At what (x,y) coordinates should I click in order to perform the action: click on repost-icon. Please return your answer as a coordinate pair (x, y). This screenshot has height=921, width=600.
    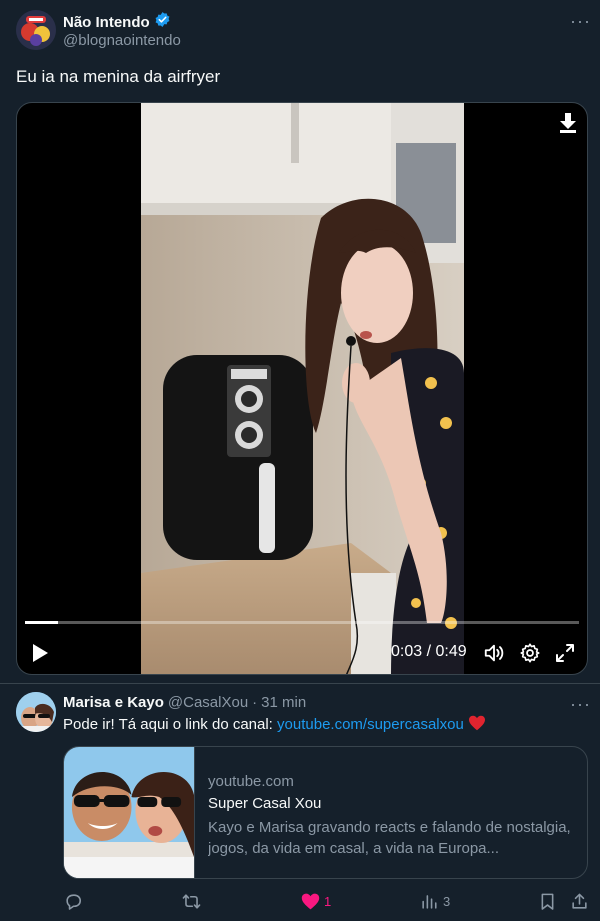
    Looking at the image, I should click on (191, 901).